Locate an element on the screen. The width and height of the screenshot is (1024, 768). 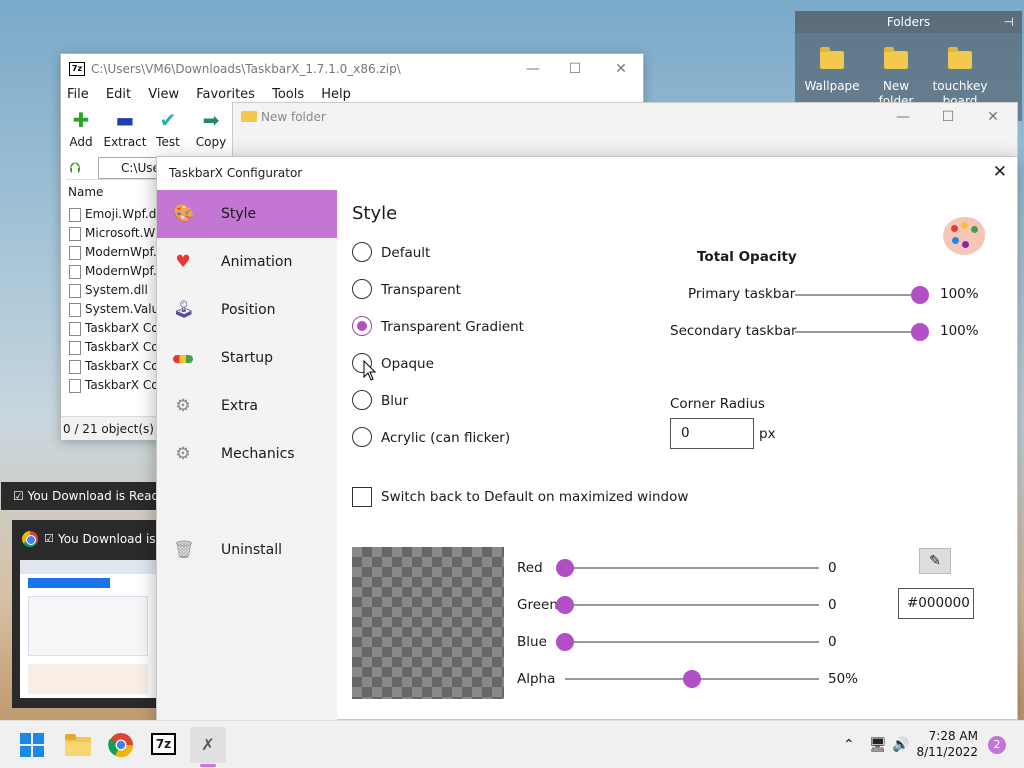
corner-radius-input: 0 is located at coordinates (712, 433).